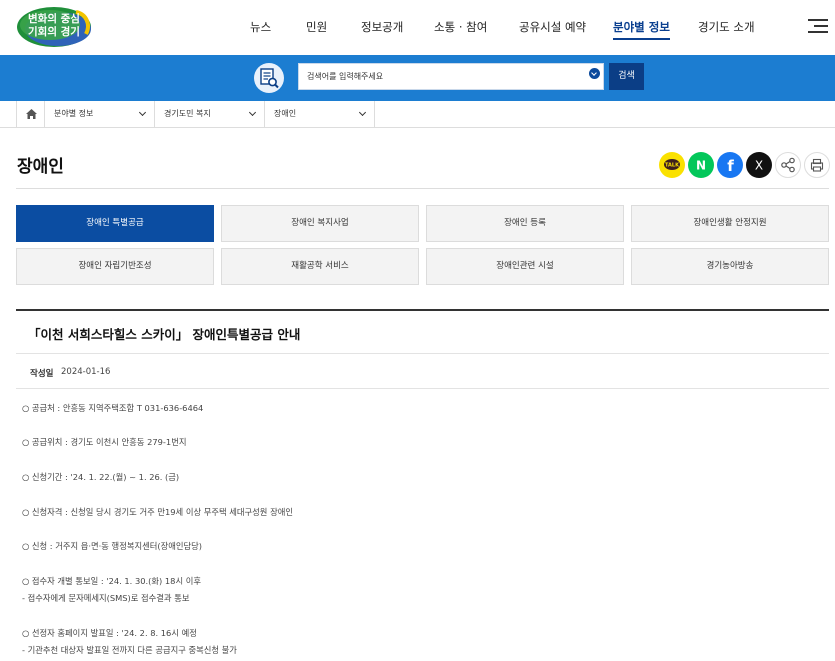 This screenshot has width=835, height=661. What do you see at coordinates (129, 650) in the screenshot?
I see `notice-line-duplicate-rule: - 기관추천 대상자 발표일 전까지 다른 공급지구 중복신청 불가` at bounding box center [129, 650].